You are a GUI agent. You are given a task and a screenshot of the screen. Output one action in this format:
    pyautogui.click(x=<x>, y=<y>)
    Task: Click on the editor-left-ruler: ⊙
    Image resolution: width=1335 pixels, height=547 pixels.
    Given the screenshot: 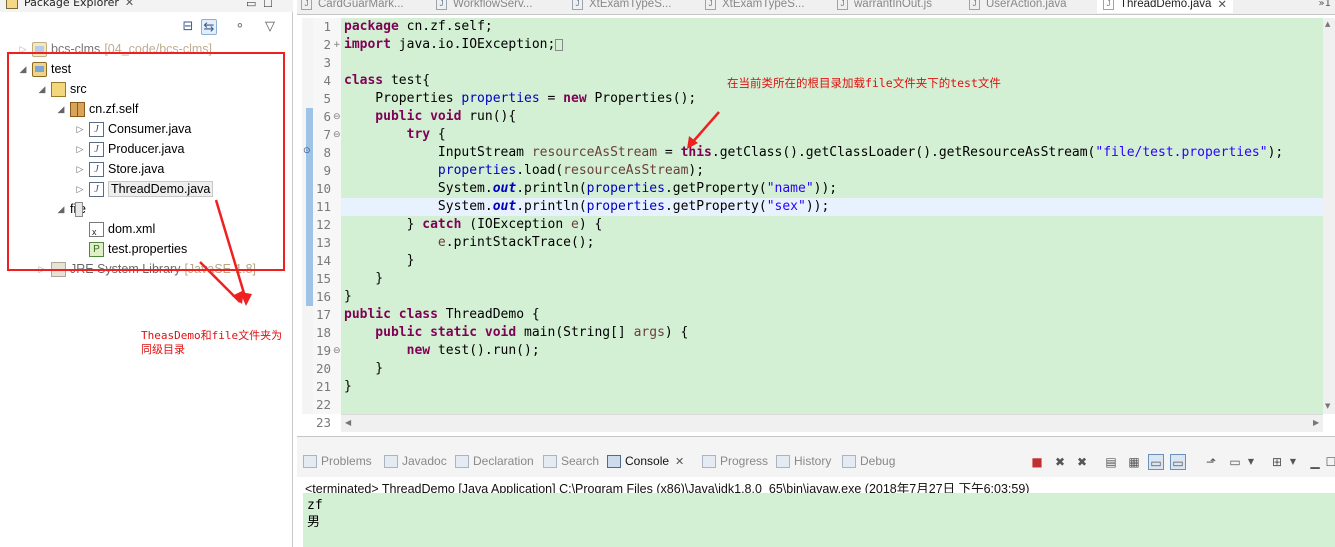 What is the action you would take?
    pyautogui.click(x=307, y=216)
    